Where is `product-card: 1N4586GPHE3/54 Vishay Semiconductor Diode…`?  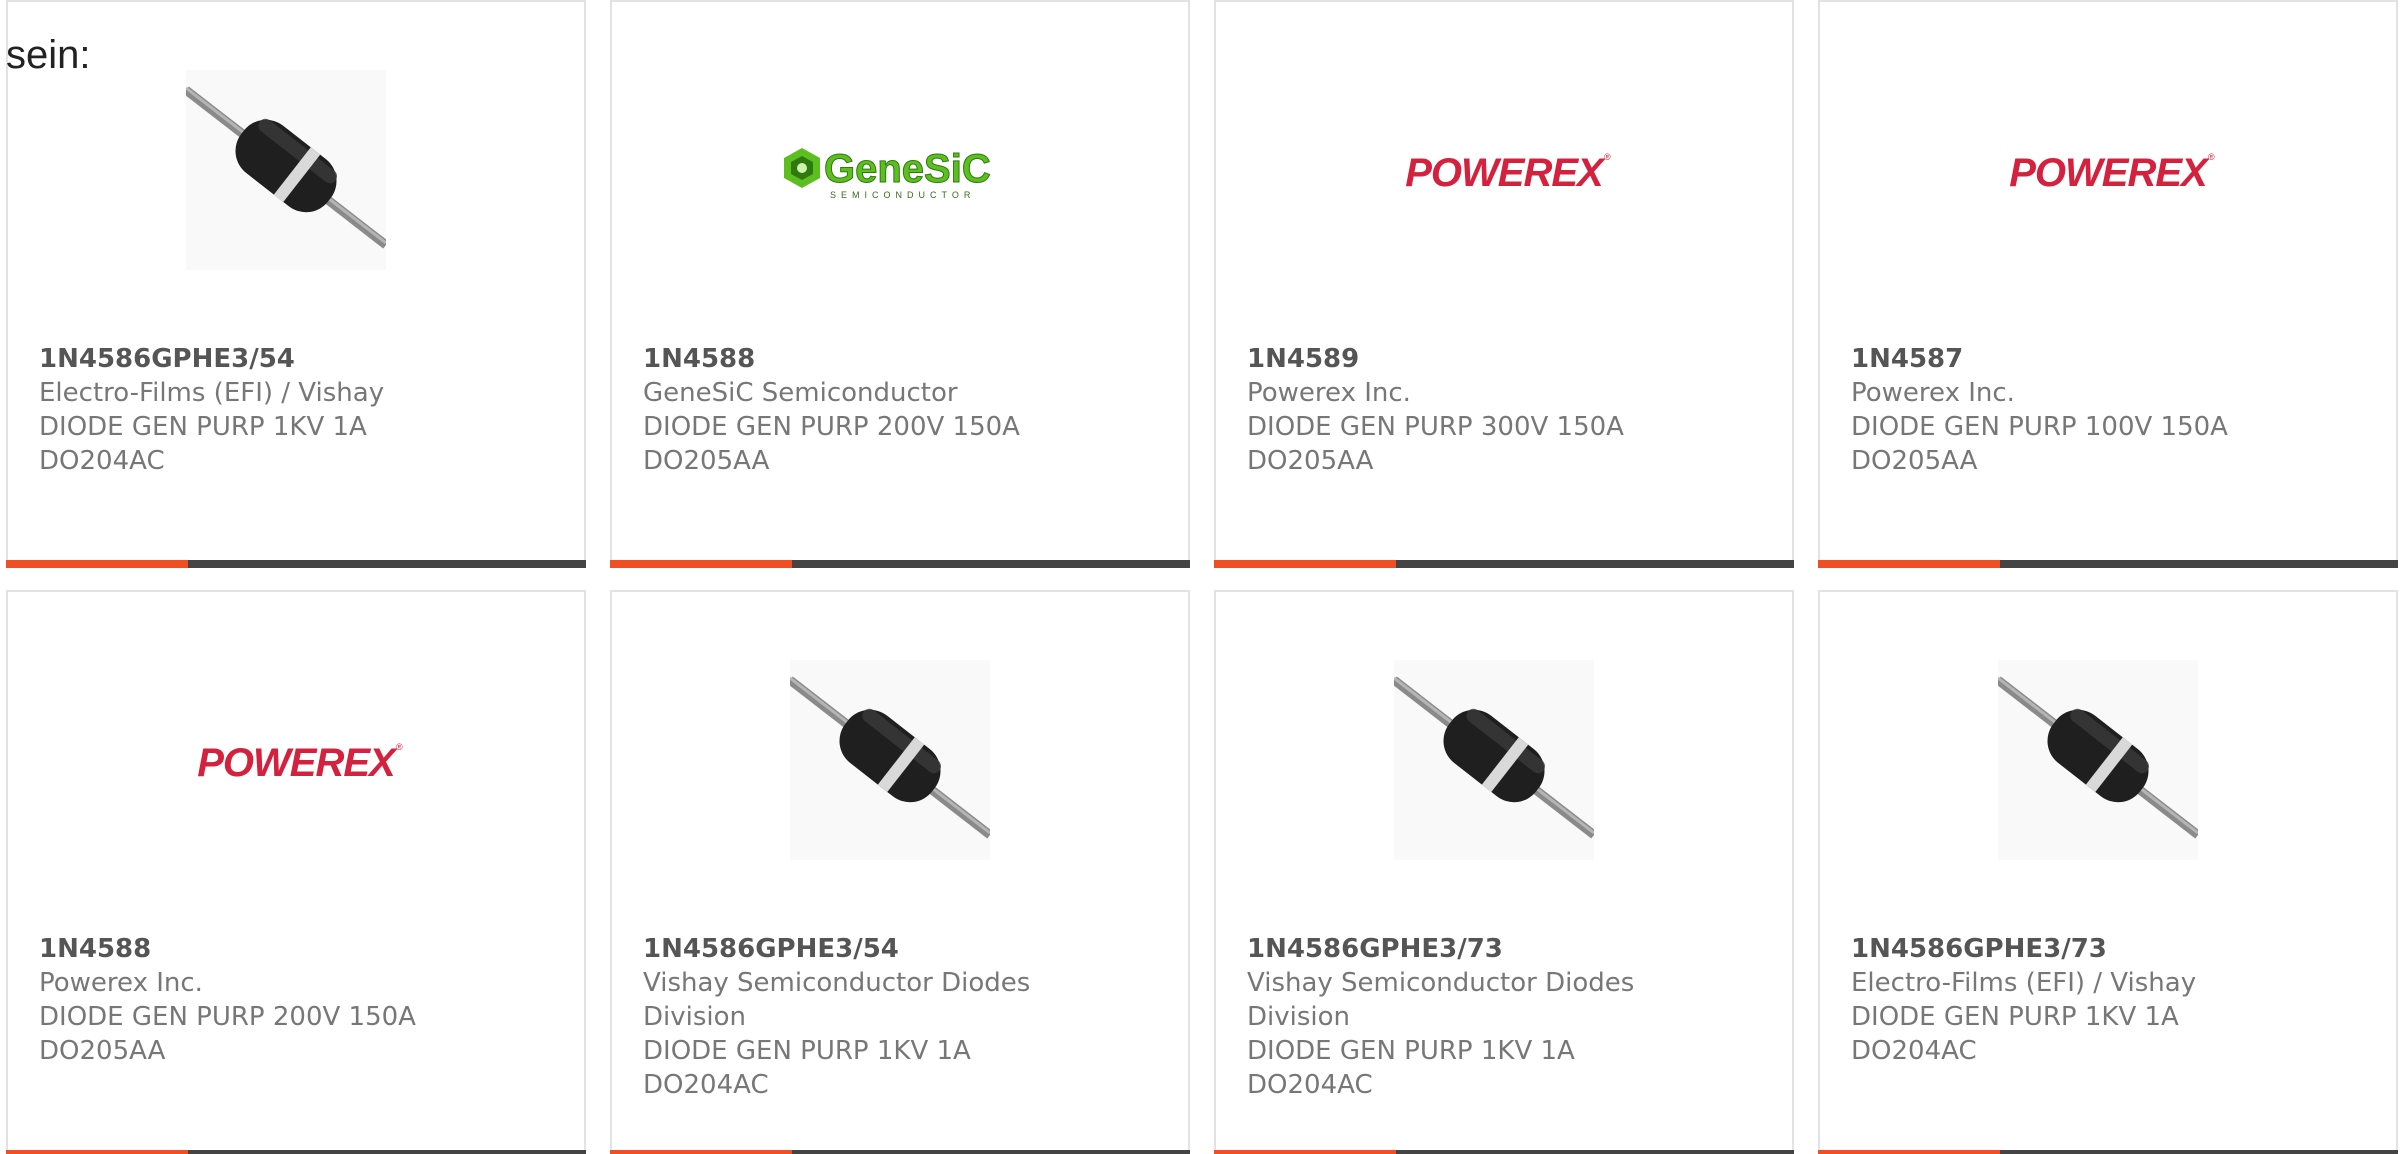 product-card: 1N4586GPHE3/54 Vishay Semiconductor Diode… is located at coordinates (900, 872).